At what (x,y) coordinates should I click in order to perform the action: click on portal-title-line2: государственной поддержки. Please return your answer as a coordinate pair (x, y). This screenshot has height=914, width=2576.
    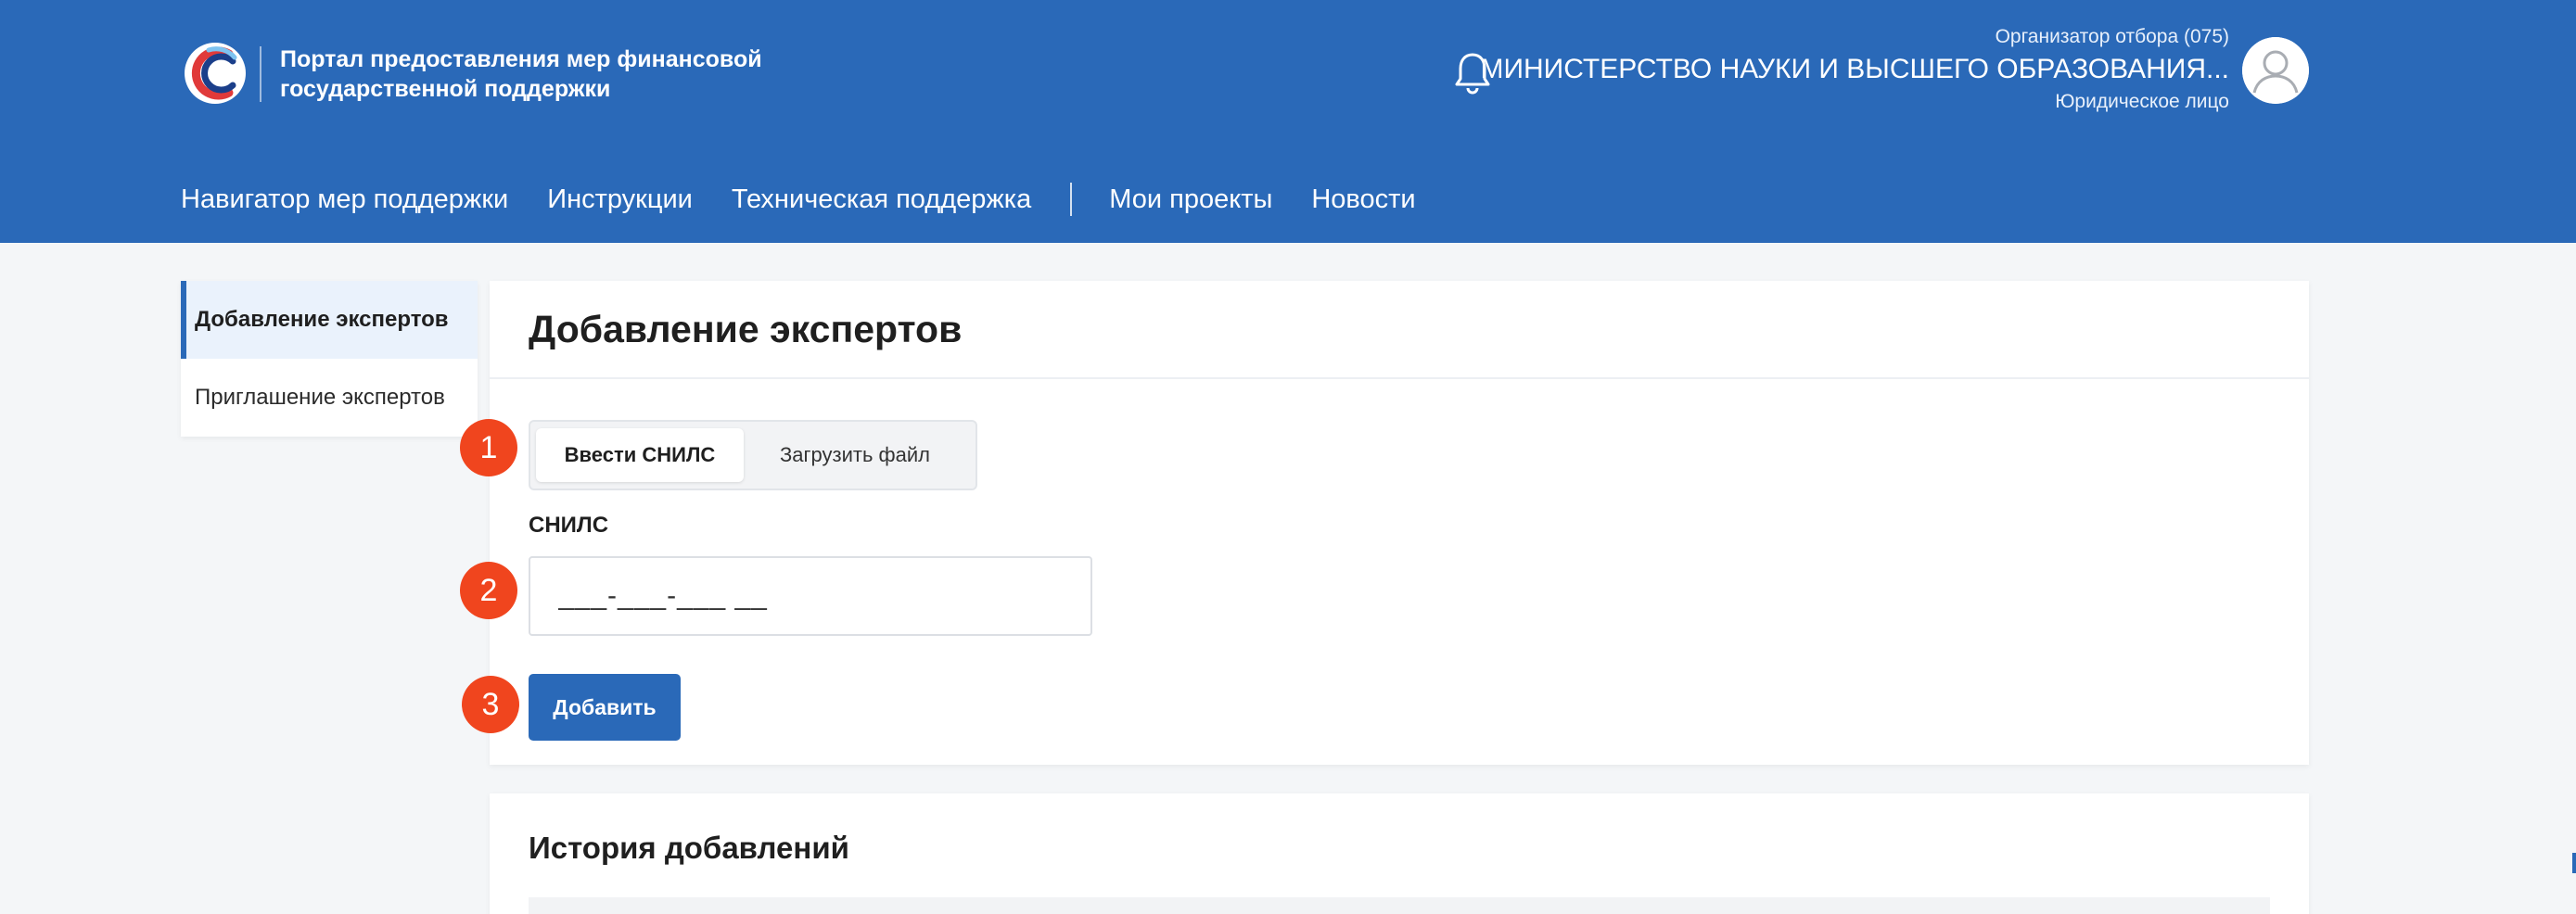
    Looking at the image, I should click on (445, 89).